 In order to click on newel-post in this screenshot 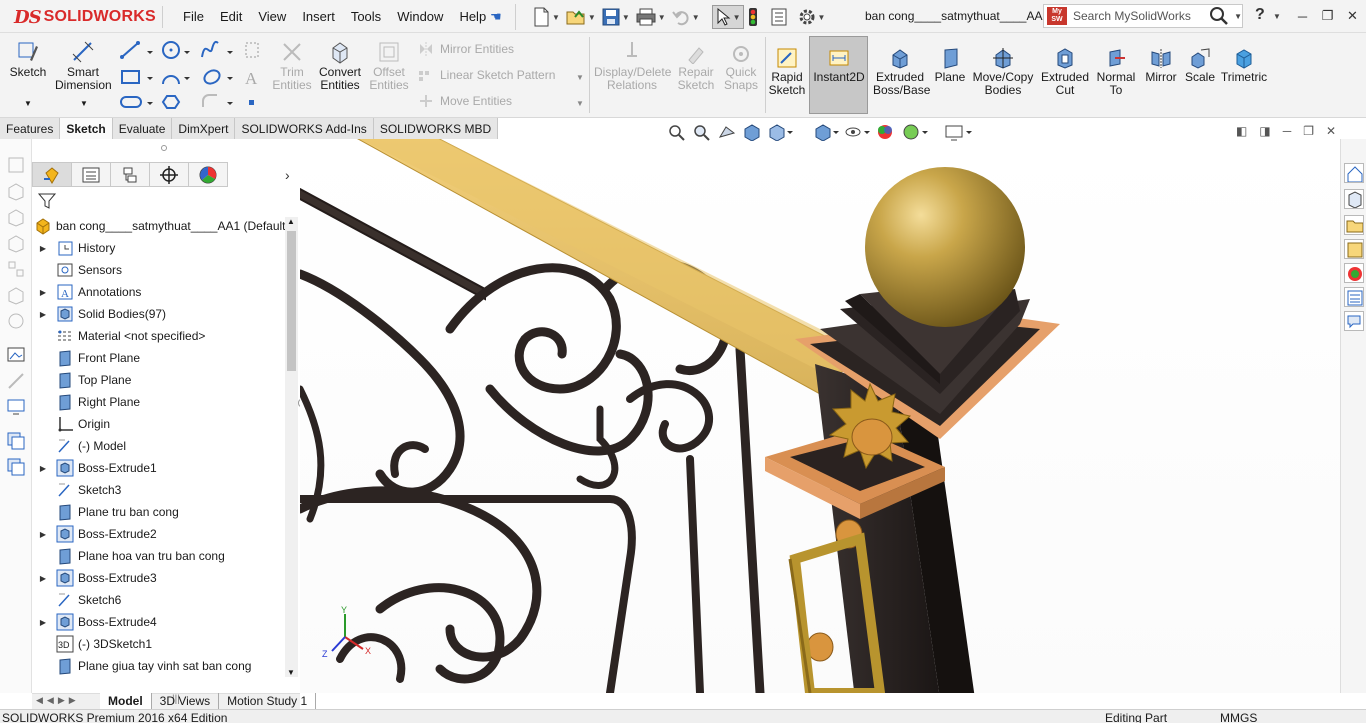, I will do `click(912, 486)`.